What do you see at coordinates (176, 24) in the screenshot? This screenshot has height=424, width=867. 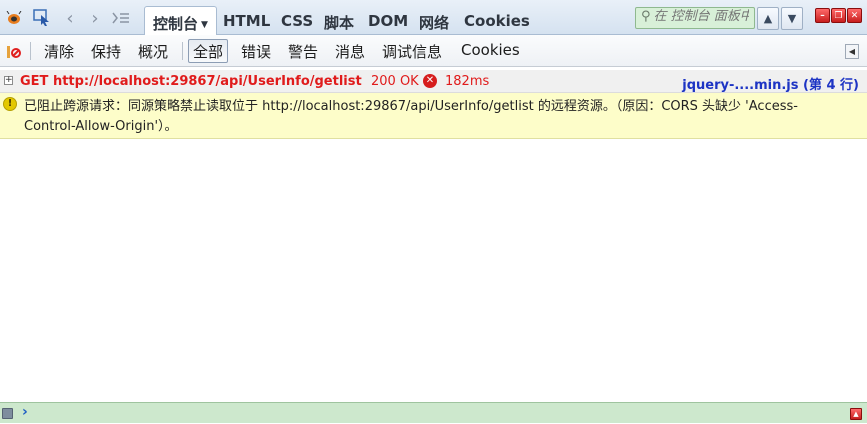 I see `tab-console-label: 控制台` at bounding box center [176, 24].